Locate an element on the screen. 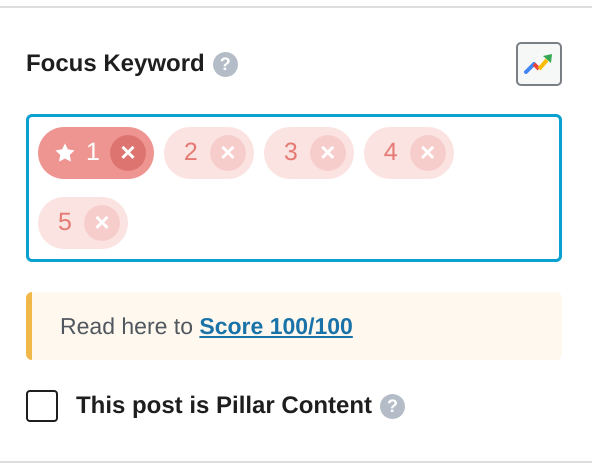  checkbox is located at coordinates (42, 406).